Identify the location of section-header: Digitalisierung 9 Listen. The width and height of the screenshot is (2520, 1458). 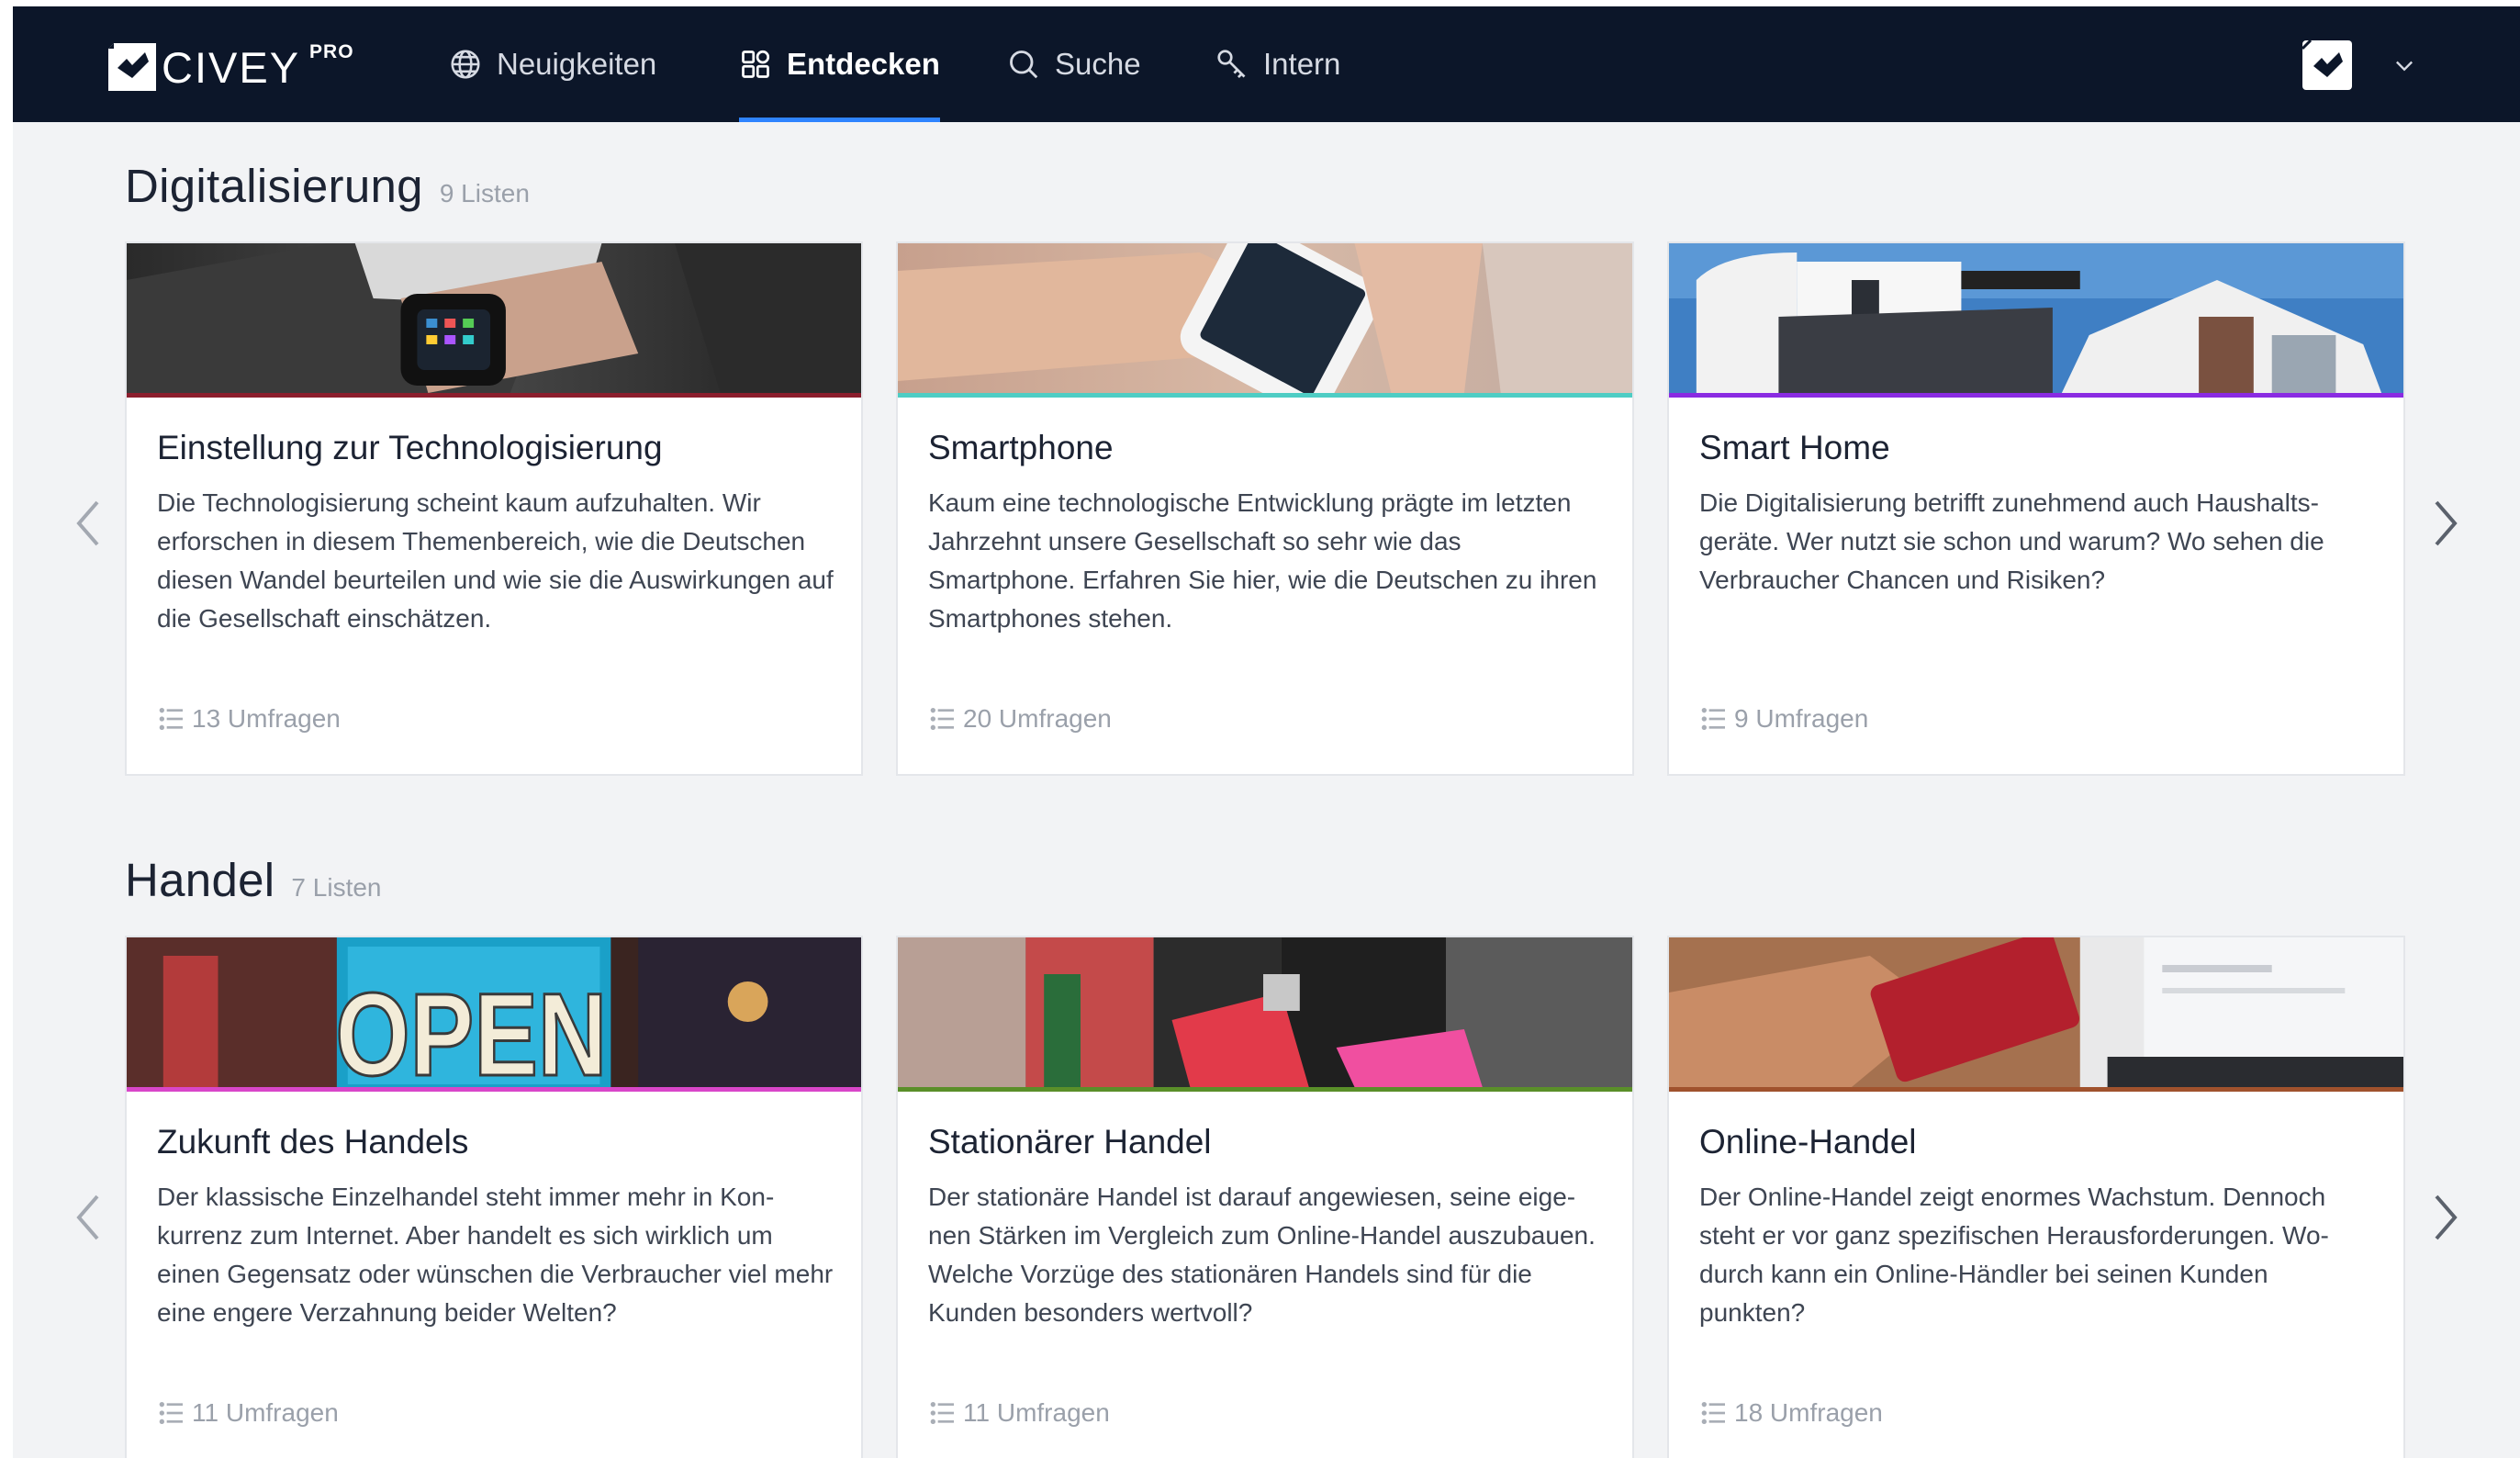
(327, 186).